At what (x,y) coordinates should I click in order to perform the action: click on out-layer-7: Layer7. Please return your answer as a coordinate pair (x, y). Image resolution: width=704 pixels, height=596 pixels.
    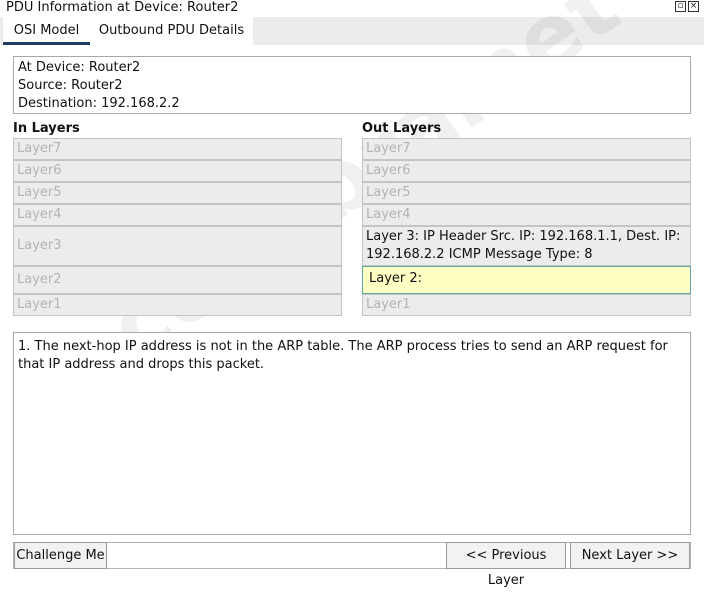
    Looking at the image, I should click on (526, 149).